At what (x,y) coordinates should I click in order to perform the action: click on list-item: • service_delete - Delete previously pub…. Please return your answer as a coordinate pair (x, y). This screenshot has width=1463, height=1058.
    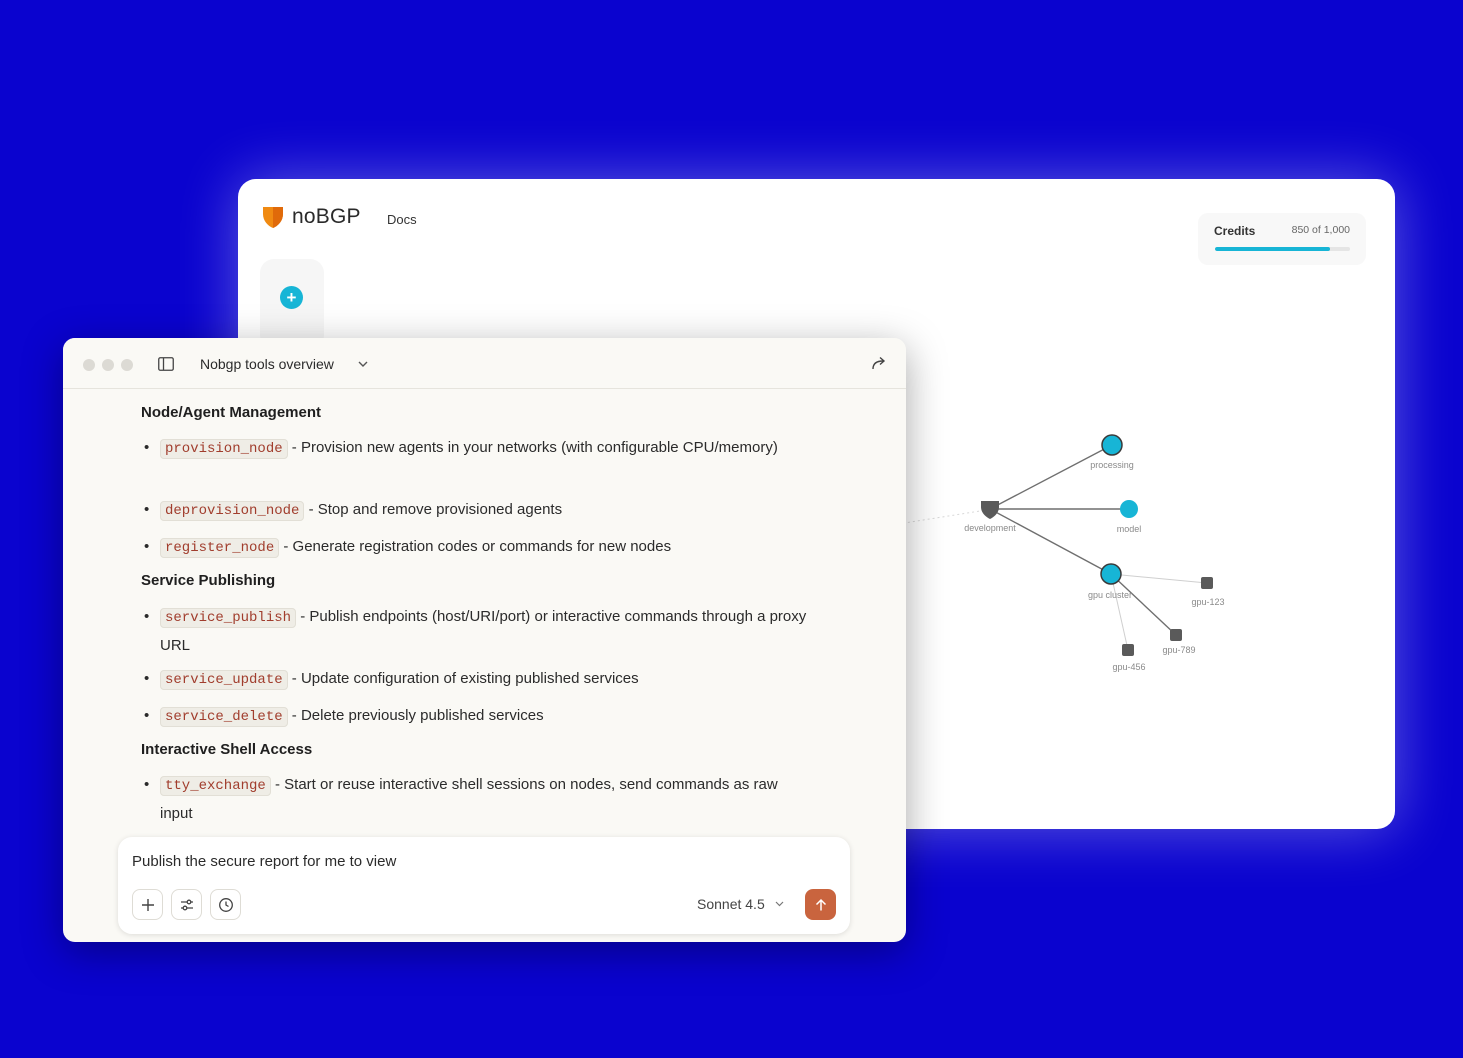
    Looking at the image, I should click on (344, 717).